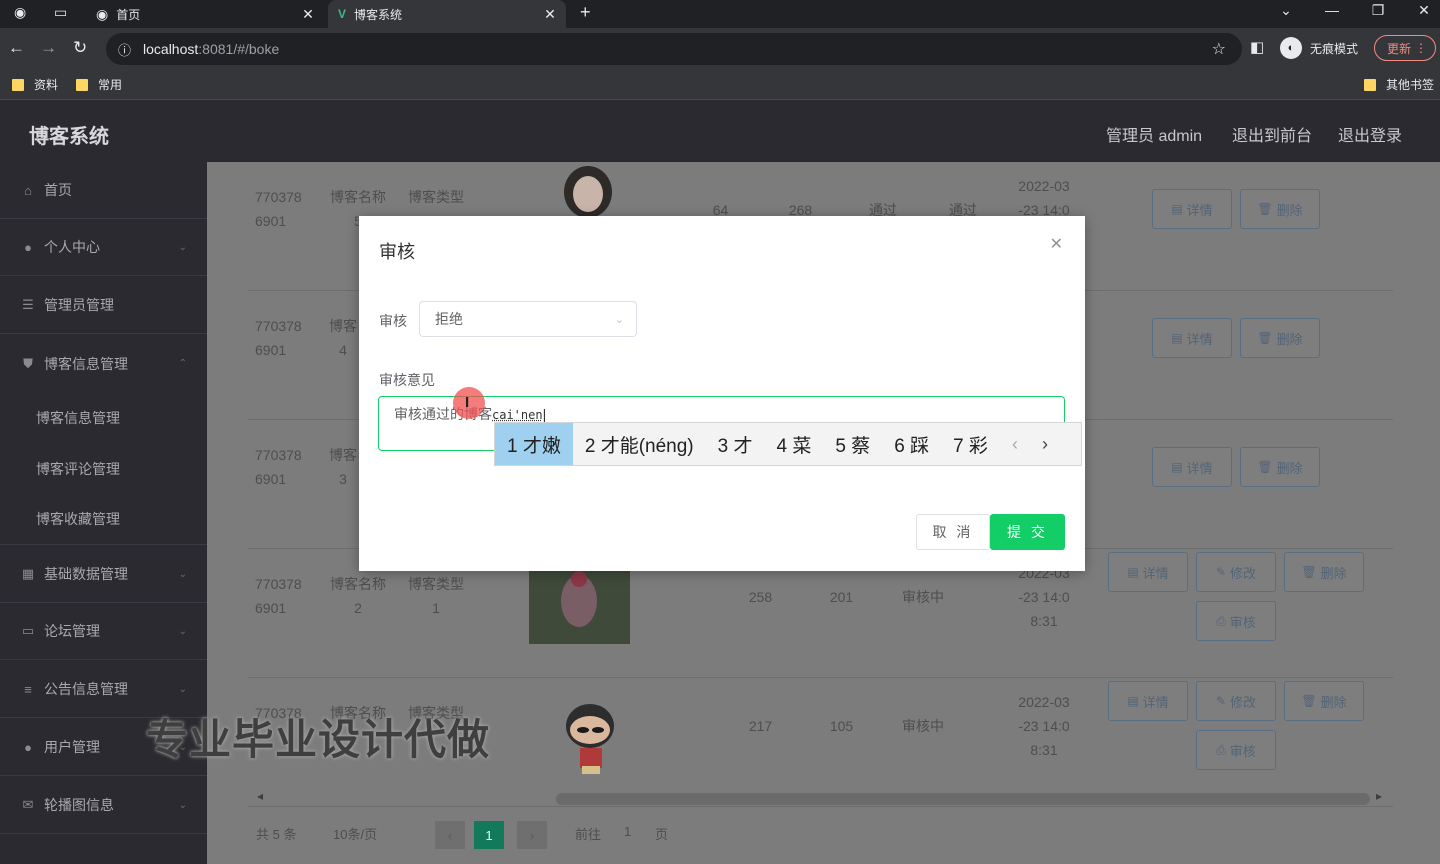 The width and height of the screenshot is (1440, 864). What do you see at coordinates (923, 726) in the screenshot?
I see `status-badge: 审核中` at bounding box center [923, 726].